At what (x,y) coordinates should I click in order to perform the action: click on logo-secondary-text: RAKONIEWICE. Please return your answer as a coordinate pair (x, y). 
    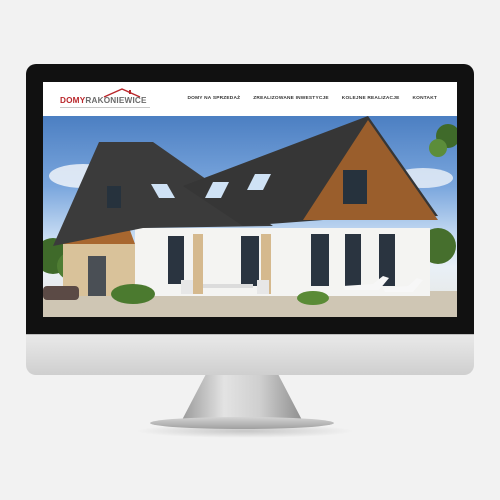
    Looking at the image, I should click on (116, 100).